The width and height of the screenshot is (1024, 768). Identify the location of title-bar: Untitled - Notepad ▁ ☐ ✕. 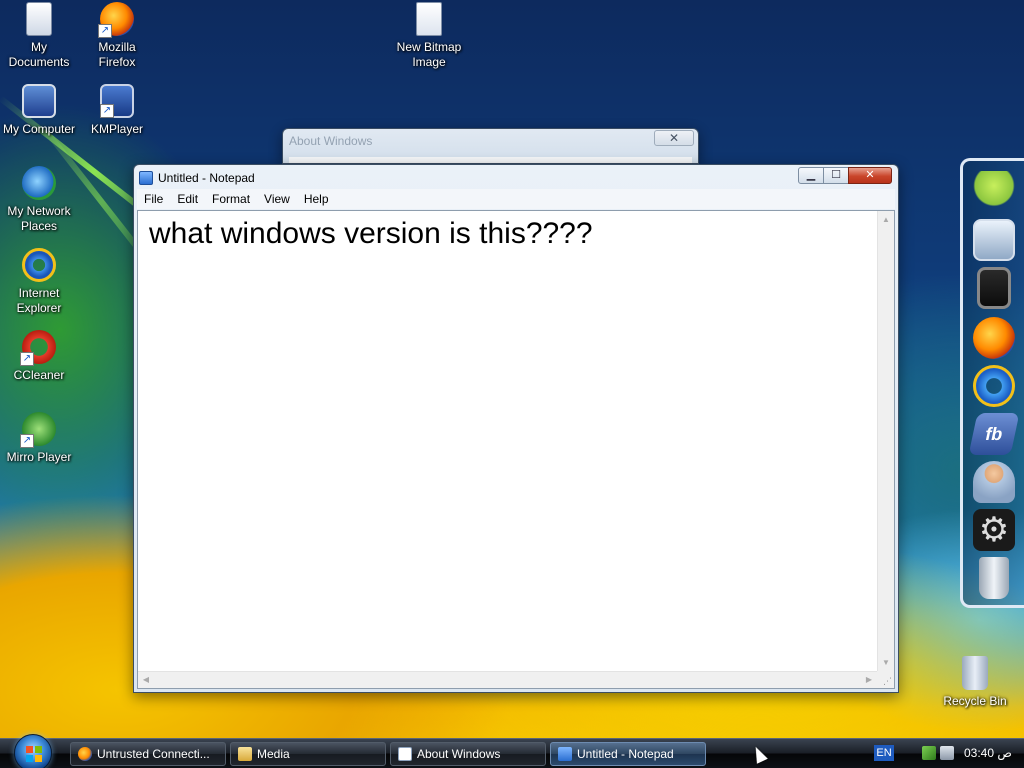
(516, 177).